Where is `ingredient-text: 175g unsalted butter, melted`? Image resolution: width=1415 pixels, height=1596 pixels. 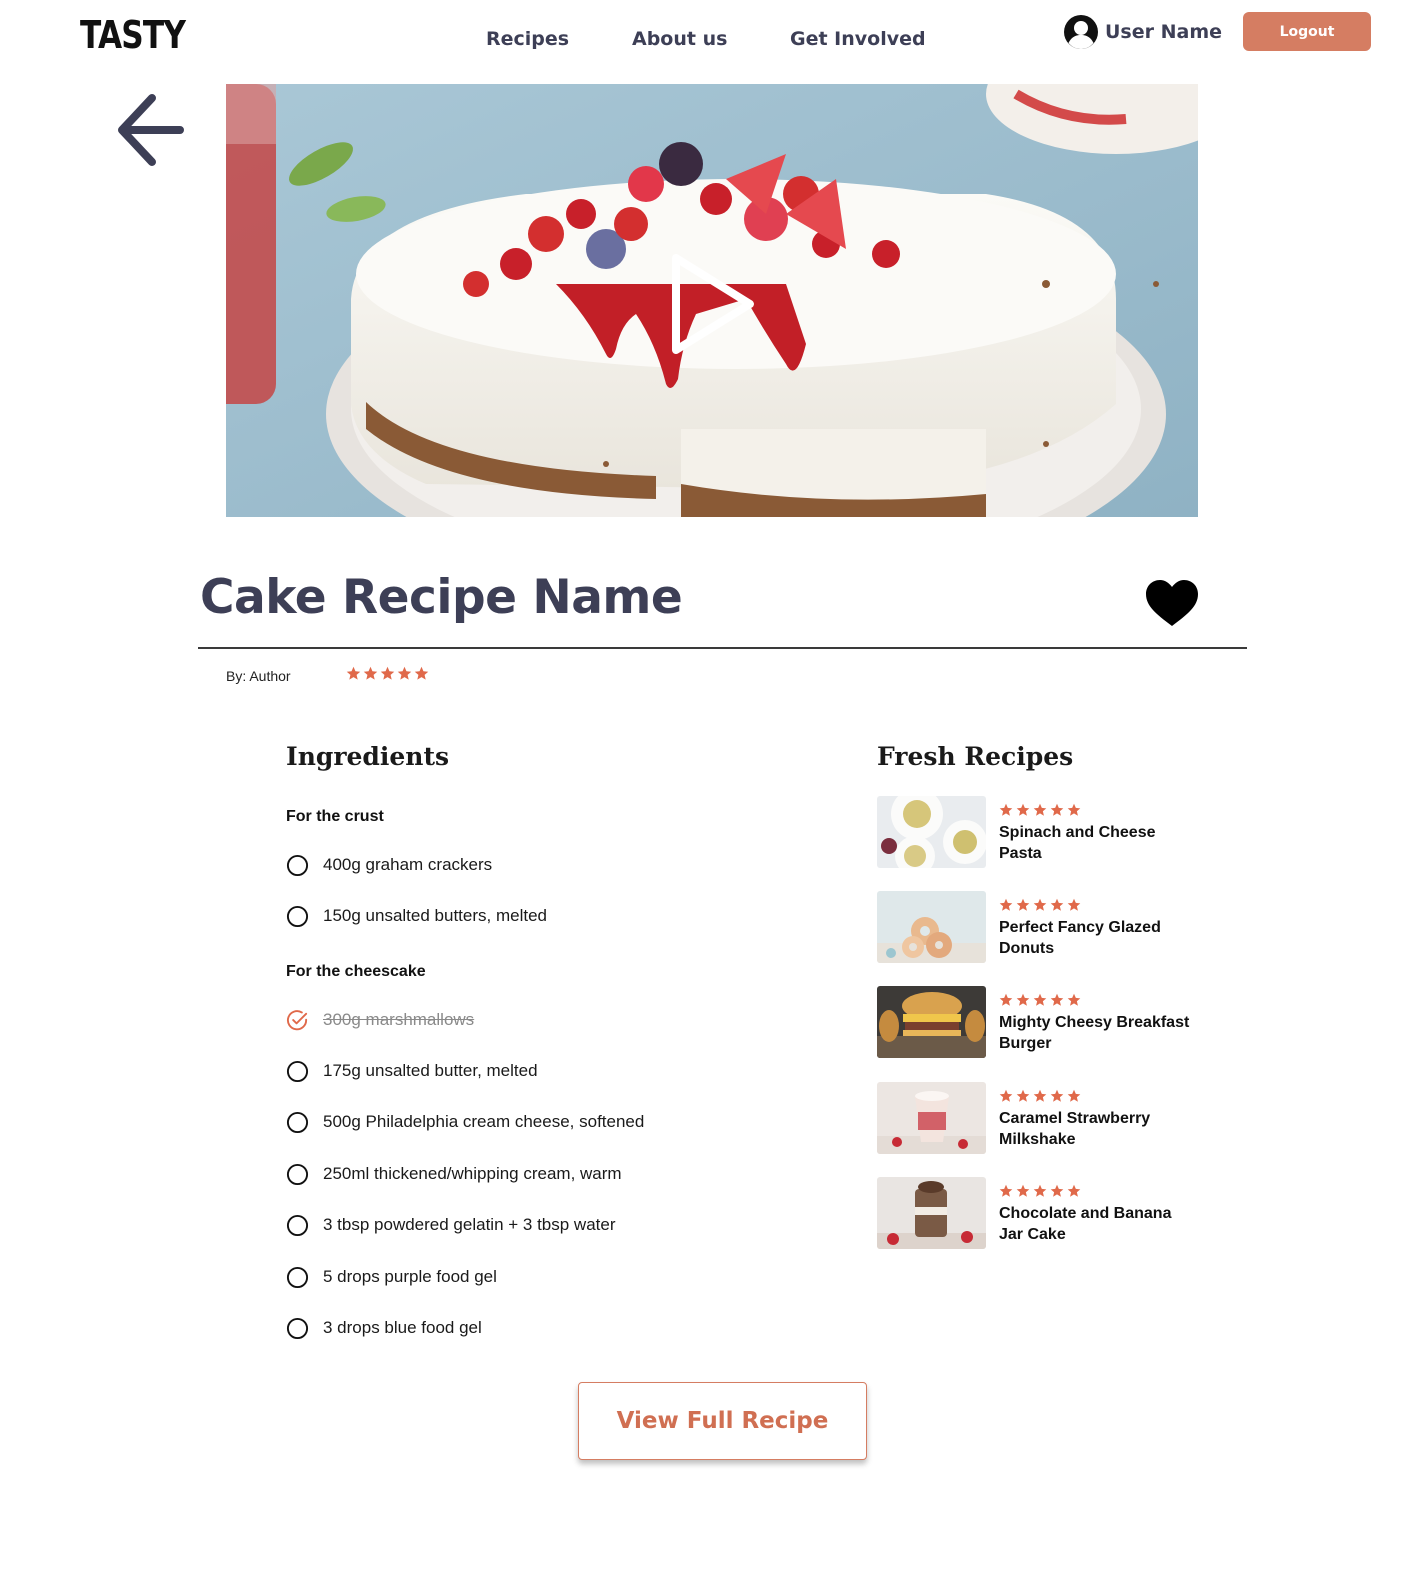
ingredient-text: 175g unsalted butter, melted is located at coordinates (430, 1070).